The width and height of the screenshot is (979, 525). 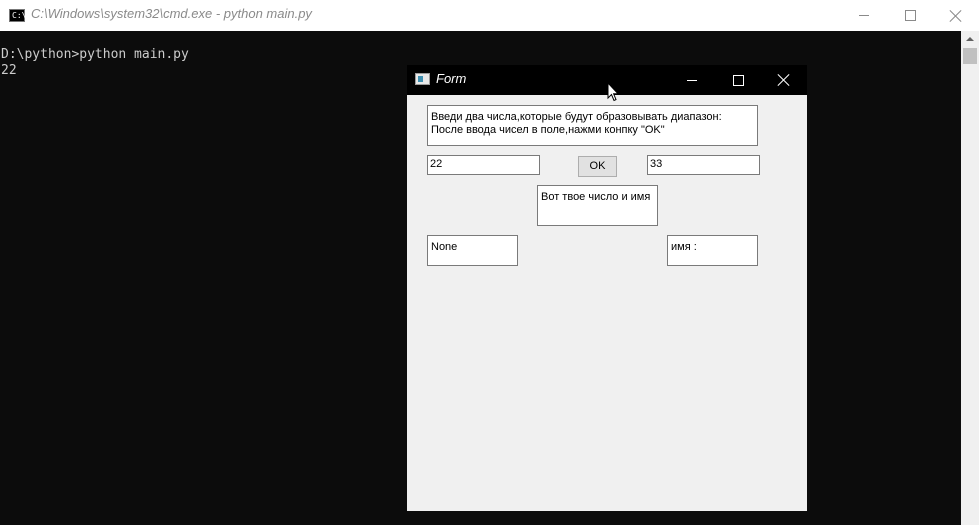 I want to click on form-minimize-button, so click(x=692, y=80).